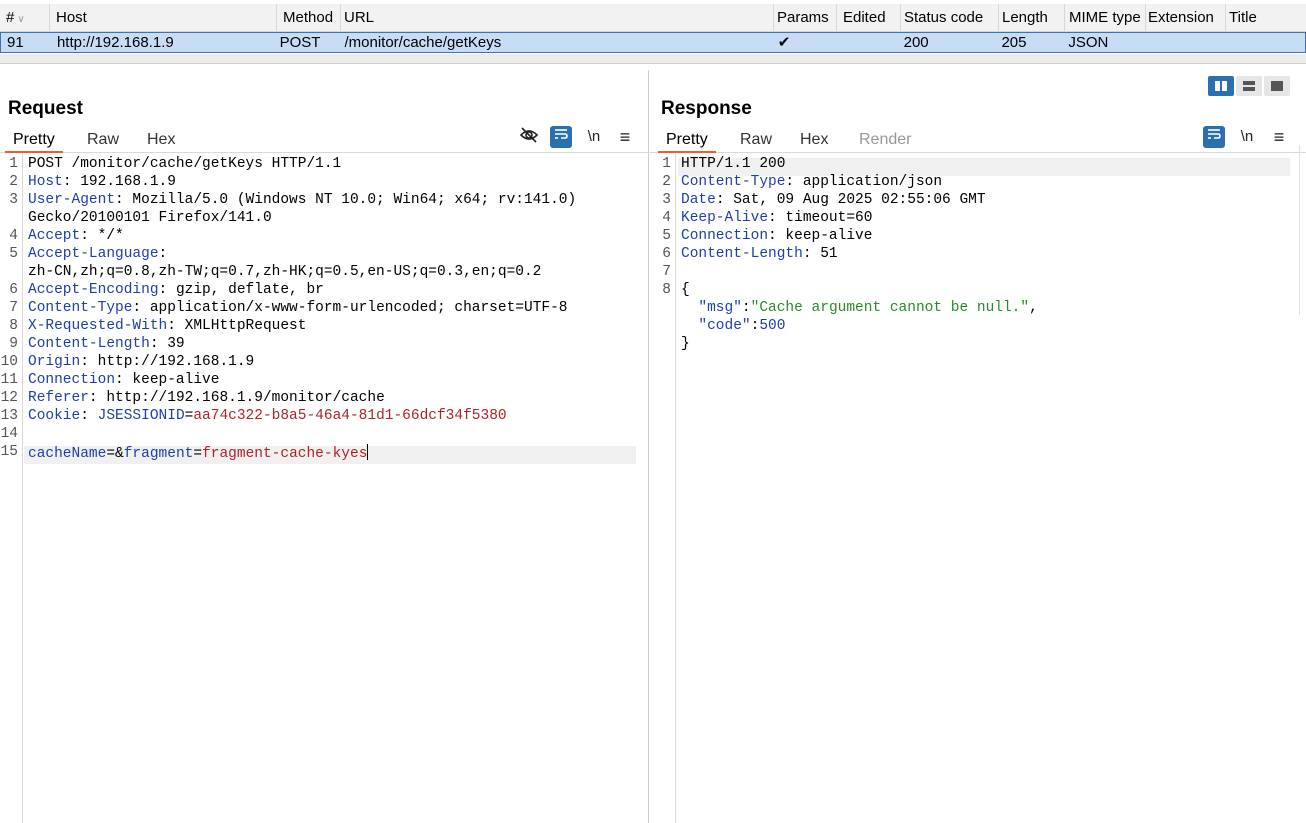  I want to click on code-line: cacheName=&fragment=fragment-cache-kyes, so click(198, 453).